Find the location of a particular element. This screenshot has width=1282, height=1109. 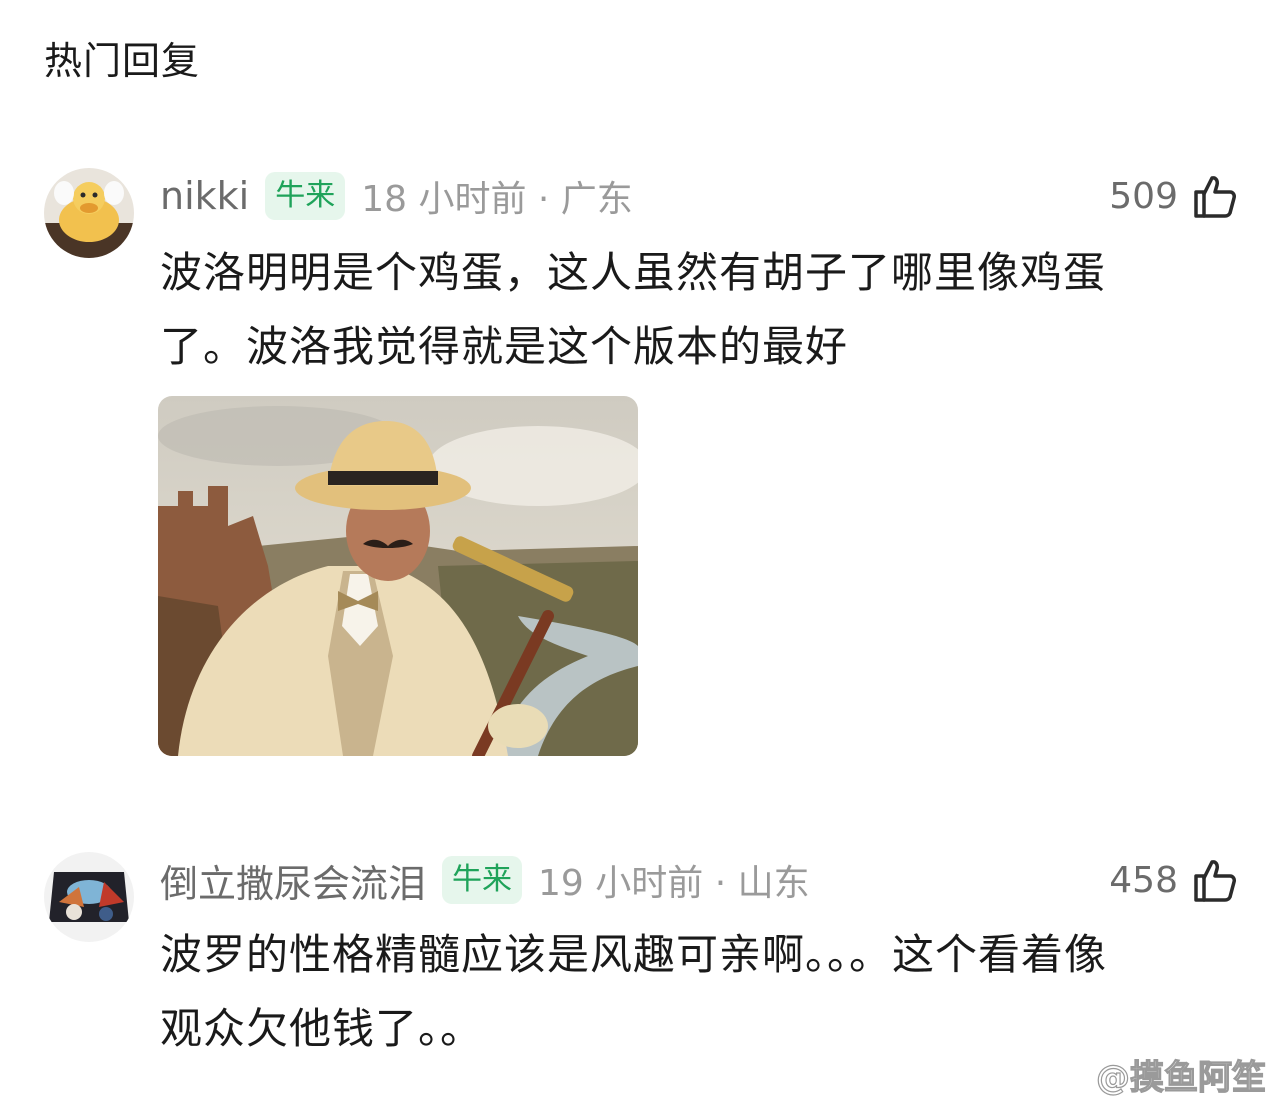

comment-text-line: 波罗的性格精髓应该是风趣可亲啊。。。这个看着像 is located at coordinates (634, 954).